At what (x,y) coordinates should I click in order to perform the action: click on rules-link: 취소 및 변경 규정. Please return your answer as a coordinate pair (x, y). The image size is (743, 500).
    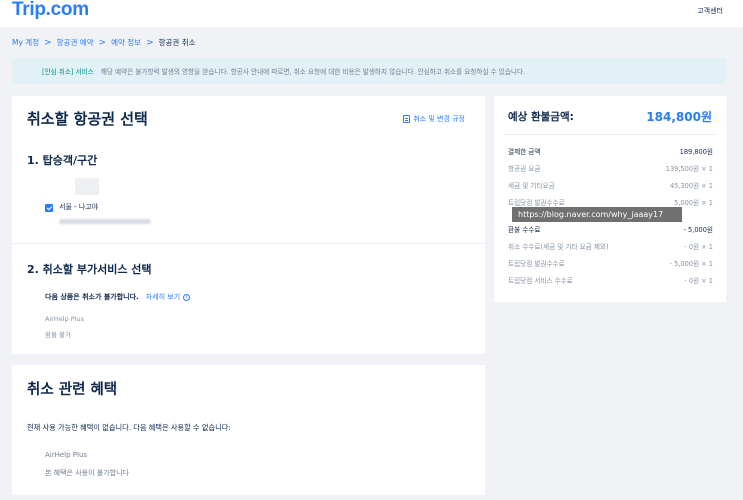
    Looking at the image, I should click on (434, 119).